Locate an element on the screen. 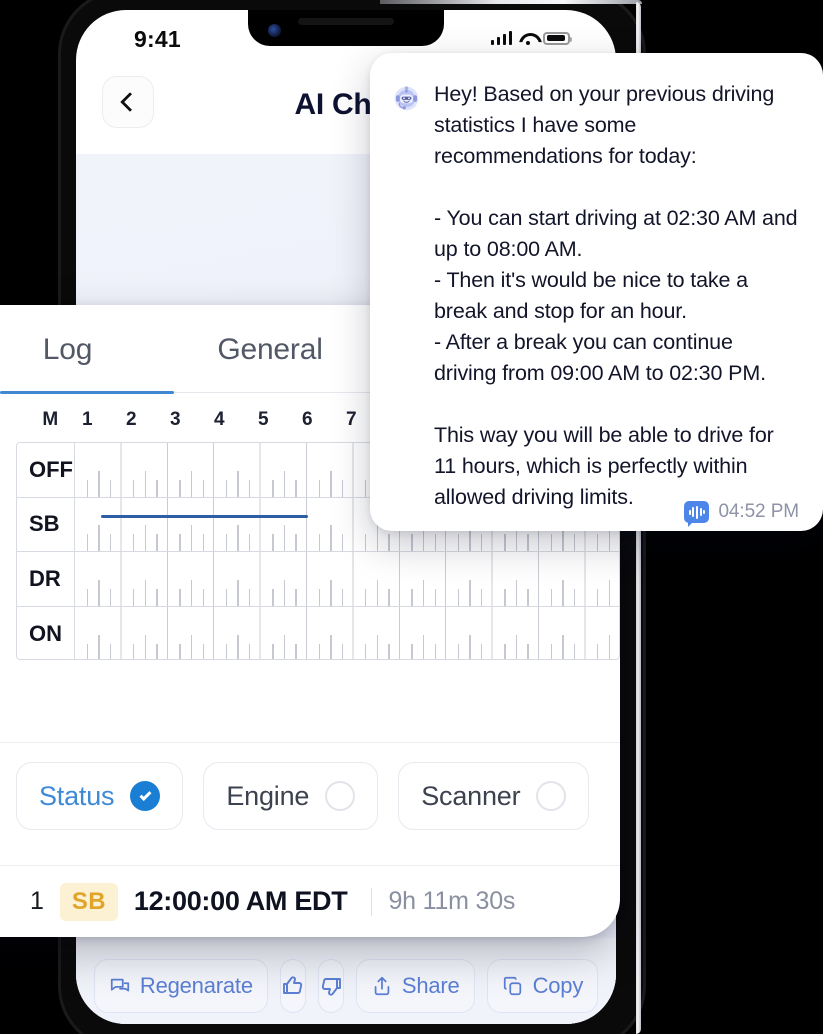 This screenshot has height=1034, width=823. share-icon is located at coordinates (382, 986).